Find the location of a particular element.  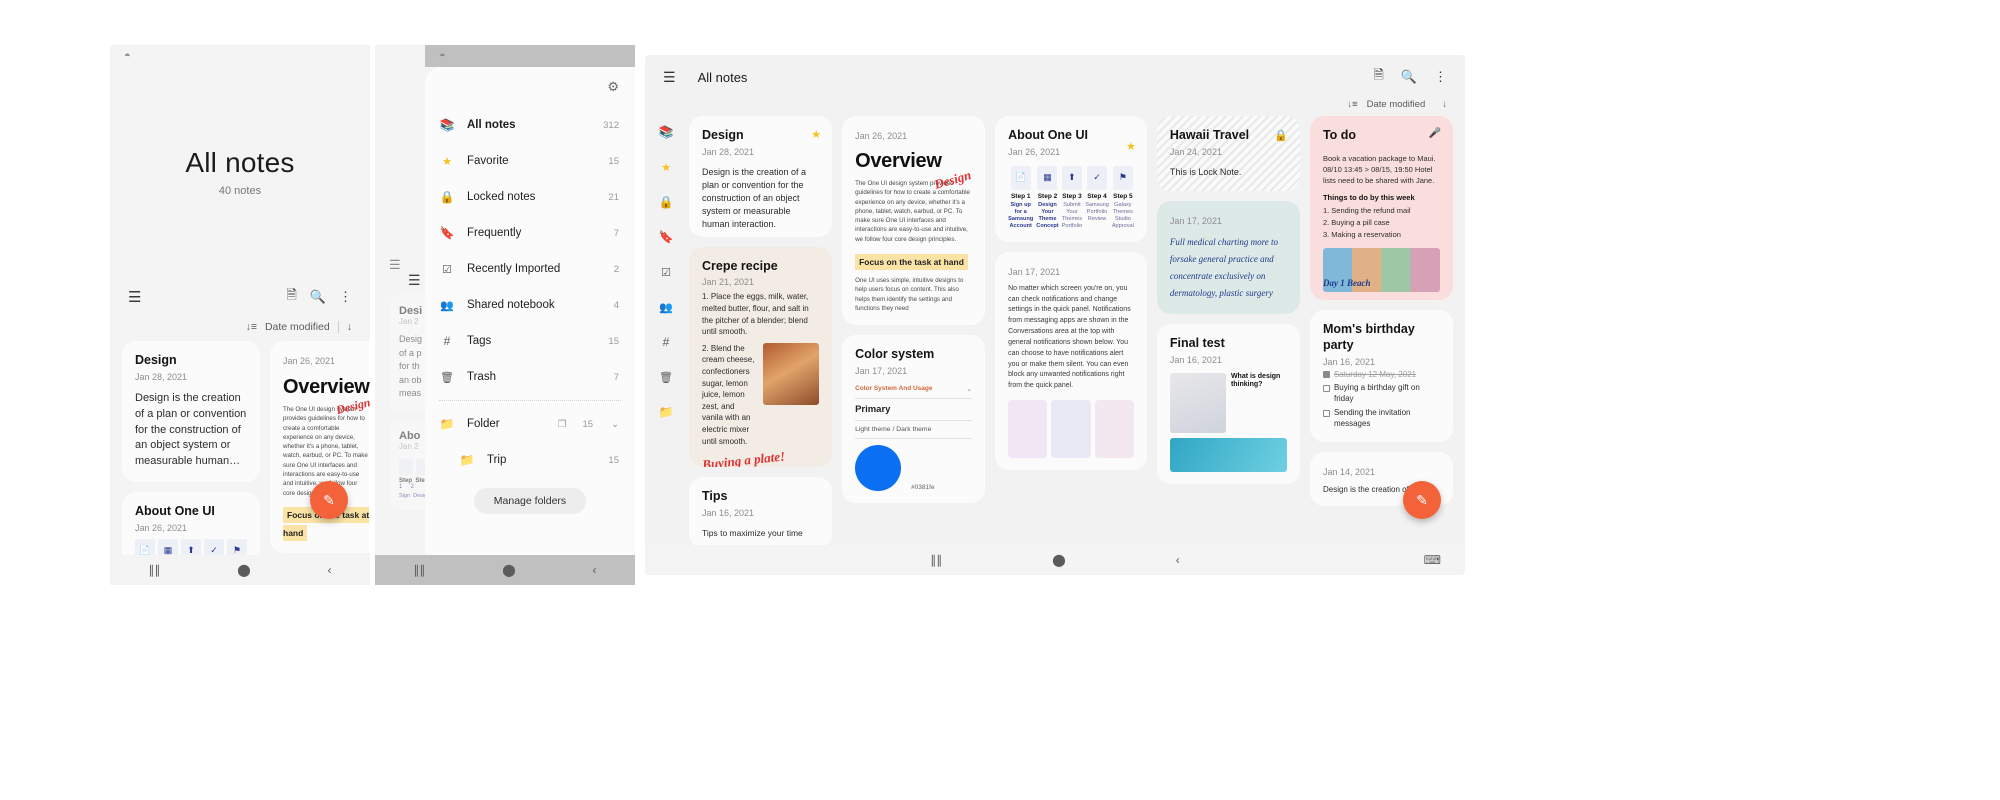

sidebar-item-all-notes: 📚 All notes 312 is located at coordinates (530, 125).